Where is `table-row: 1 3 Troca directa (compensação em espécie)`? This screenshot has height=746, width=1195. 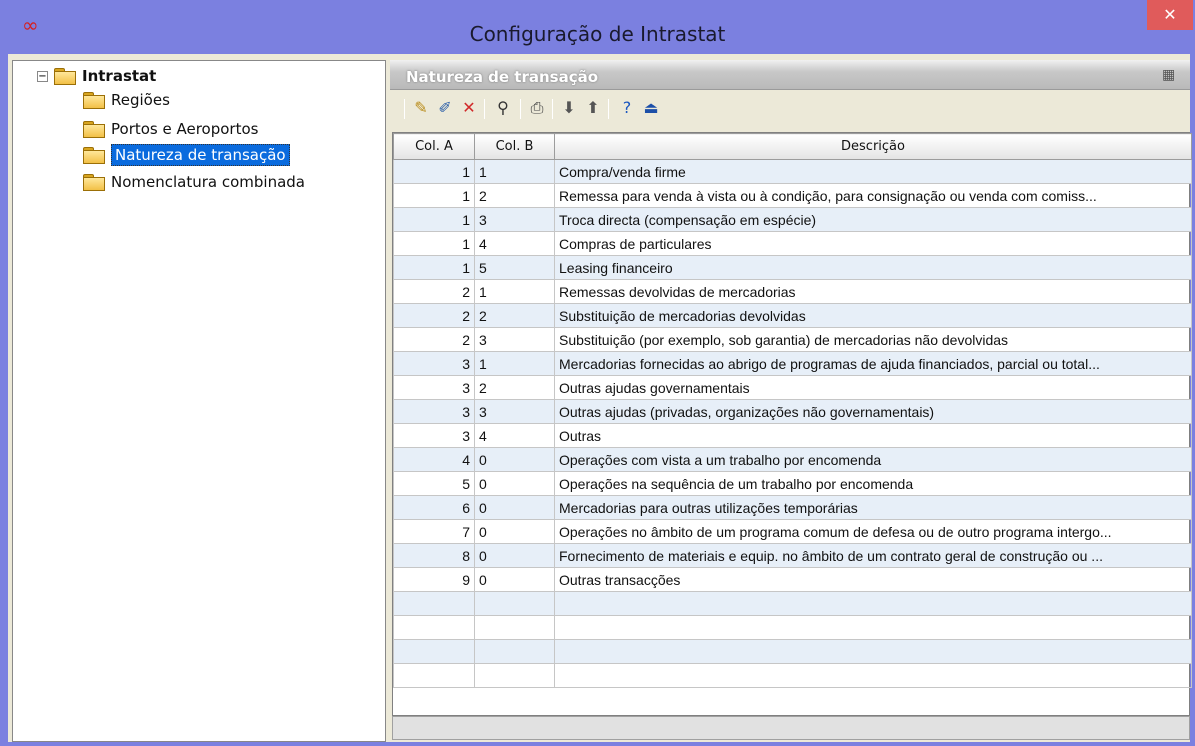
table-row: 1 3 Troca directa (compensação em espécie) is located at coordinates (792, 219).